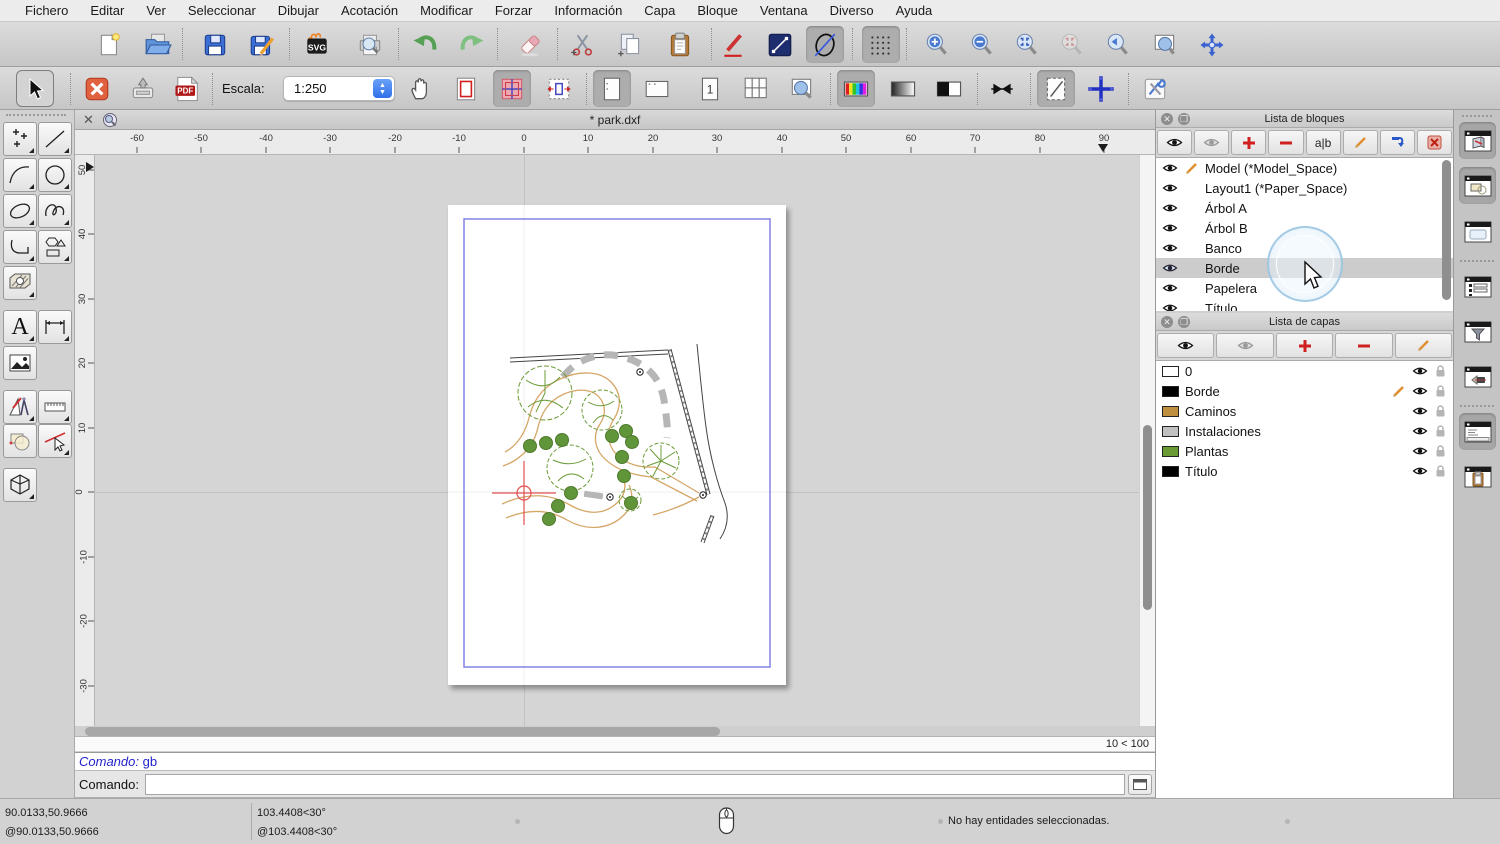 The height and width of the screenshot is (844, 1500). Describe the element at coordinates (756, 88) in the screenshot. I see `multi-page-button` at that location.